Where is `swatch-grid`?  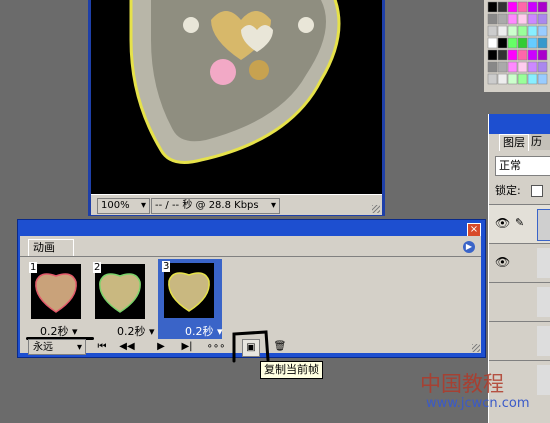
swatch-grid is located at coordinates (517, 46).